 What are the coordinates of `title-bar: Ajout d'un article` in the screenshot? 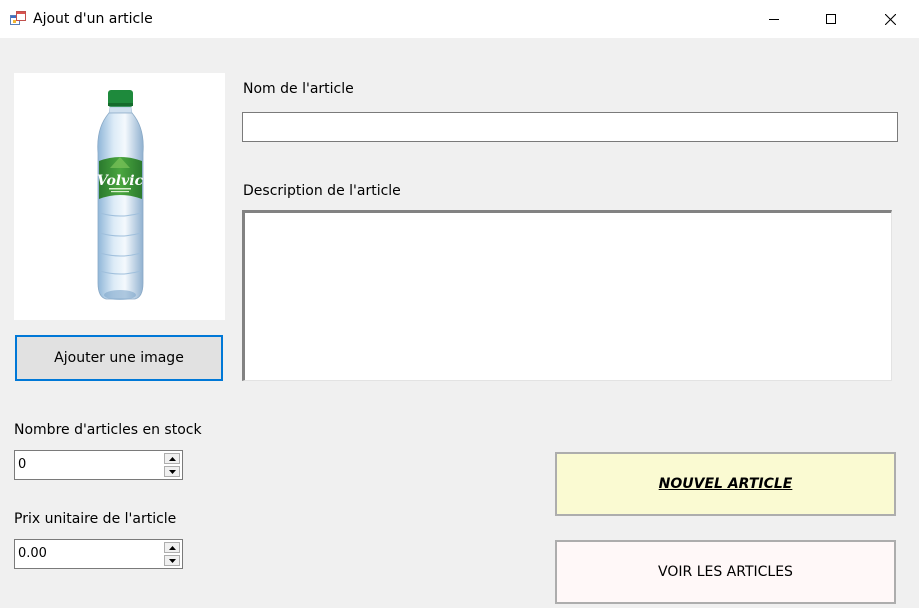 It's located at (459, 19).